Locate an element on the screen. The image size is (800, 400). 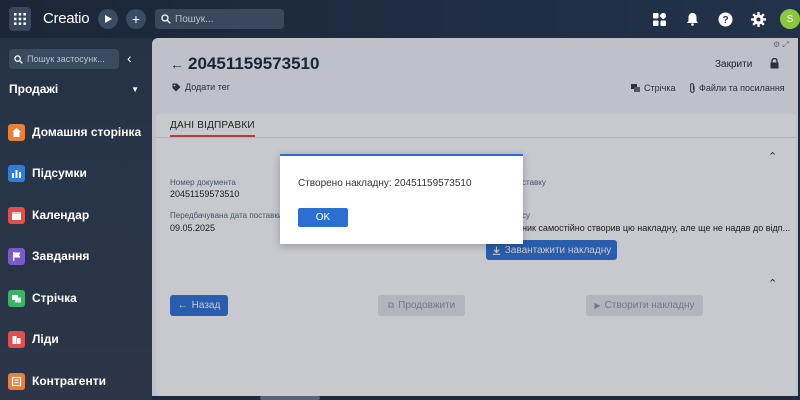
sidebar-item-label: Контрагенти is located at coordinates (69, 381).